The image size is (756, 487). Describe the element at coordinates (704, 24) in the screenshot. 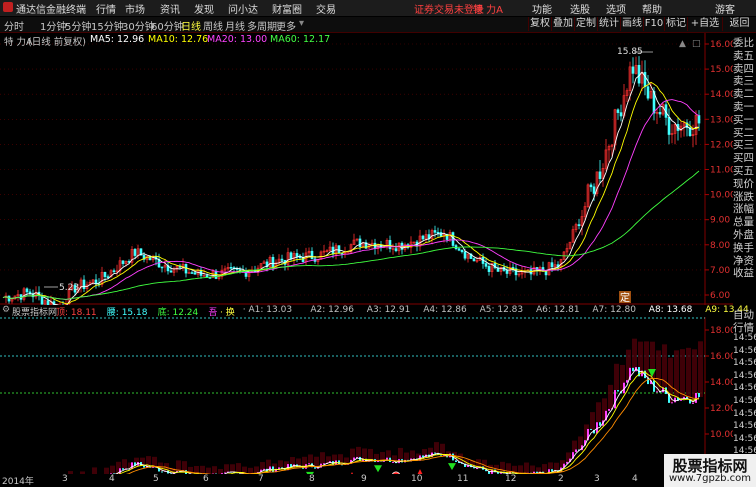

I see `tab-zixuan: +自选` at that location.